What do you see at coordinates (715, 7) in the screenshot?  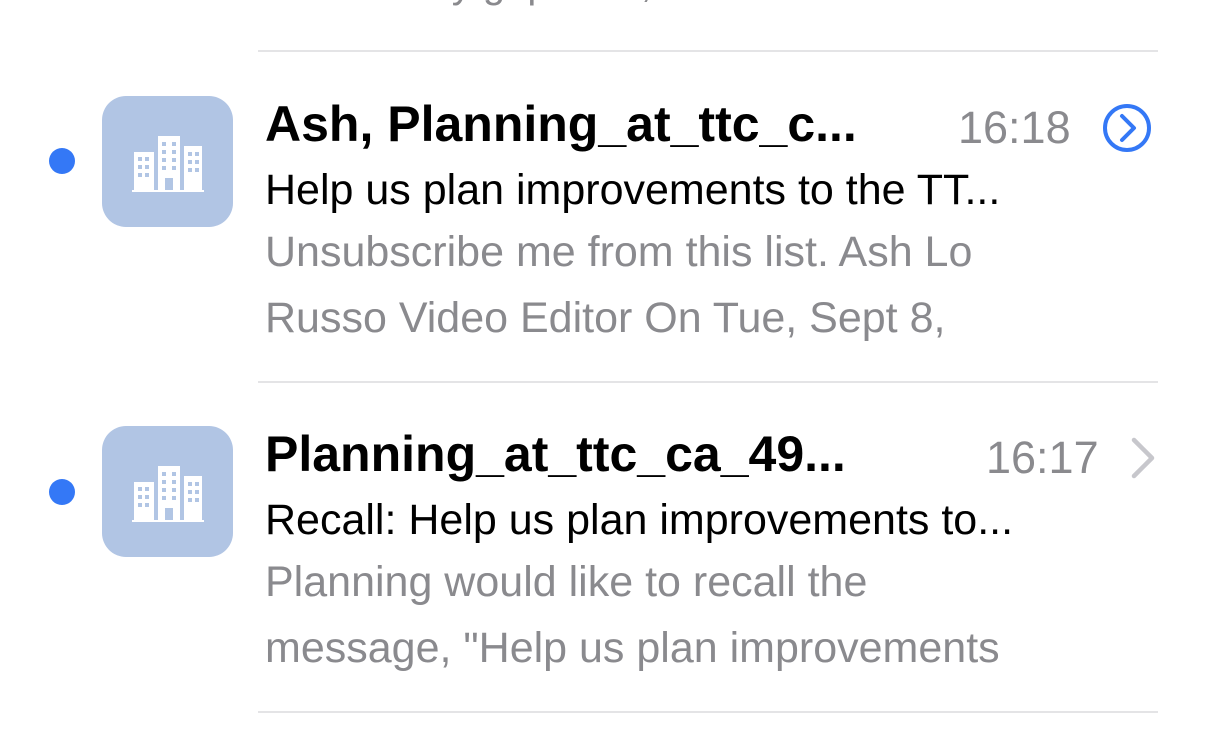 I see `previous-email-preview-partial: investability gap. And, 3 of 4 Fields` at bounding box center [715, 7].